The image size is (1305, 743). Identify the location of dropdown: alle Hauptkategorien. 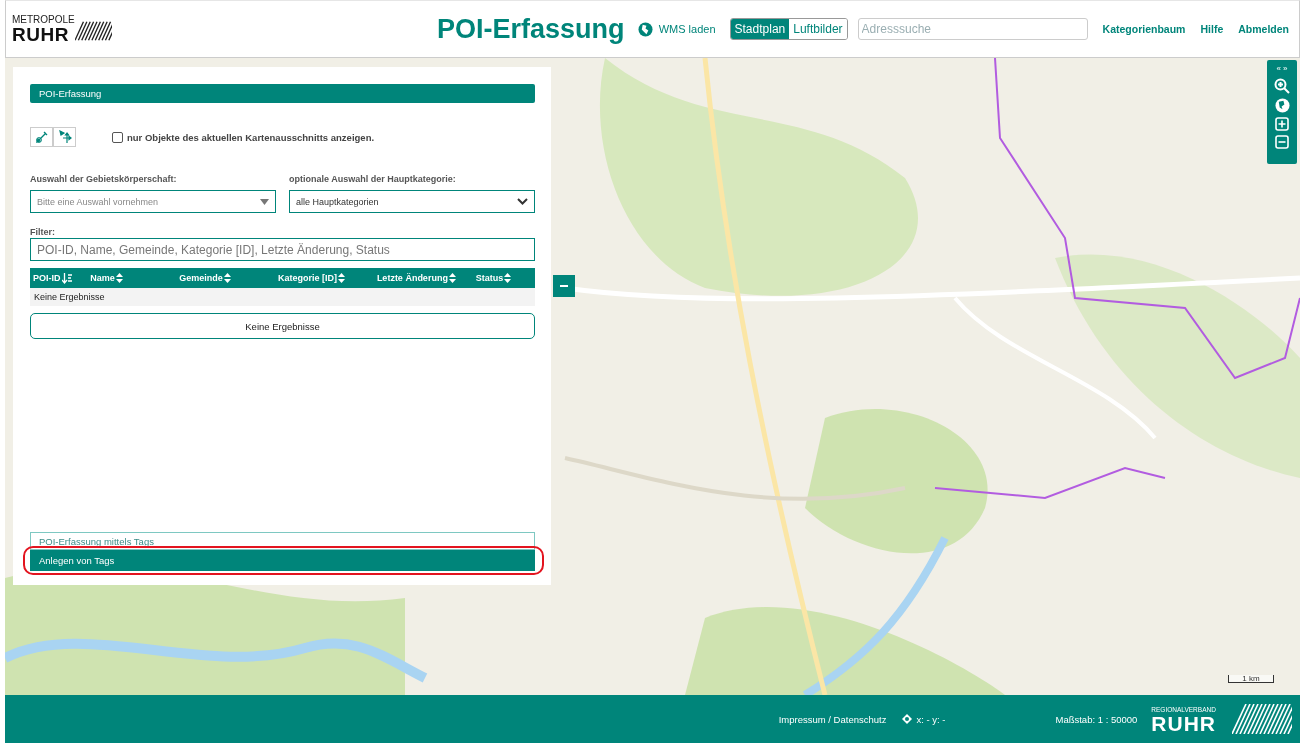
(412, 201).